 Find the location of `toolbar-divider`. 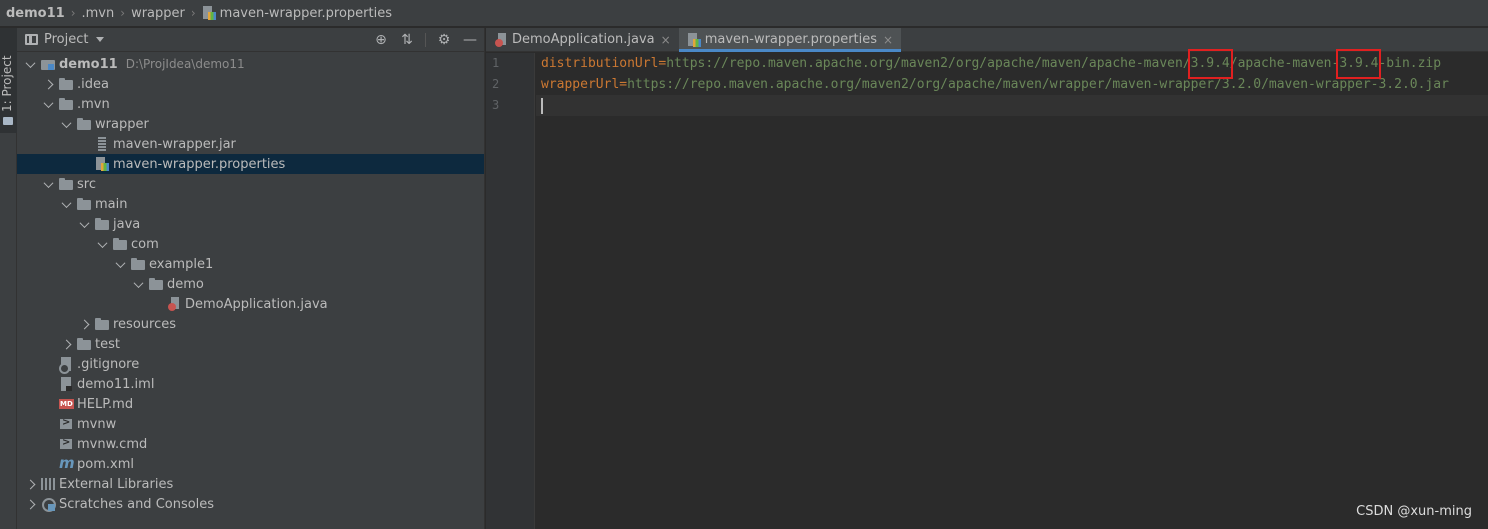

toolbar-divider is located at coordinates (425, 40).